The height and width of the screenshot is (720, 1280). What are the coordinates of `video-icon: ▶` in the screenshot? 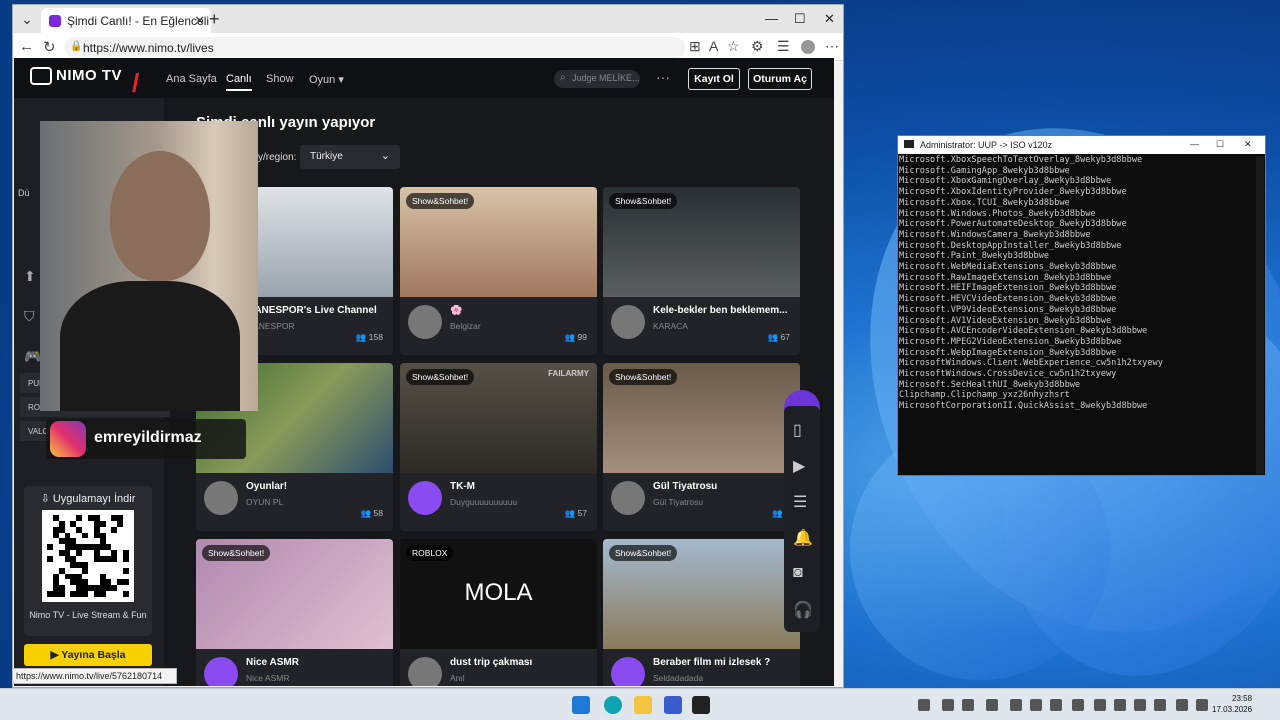 It's located at (799, 466).